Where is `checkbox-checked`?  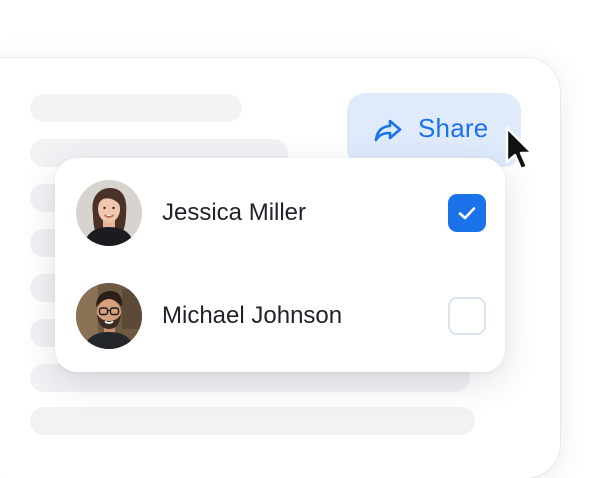 checkbox-checked is located at coordinates (467, 213).